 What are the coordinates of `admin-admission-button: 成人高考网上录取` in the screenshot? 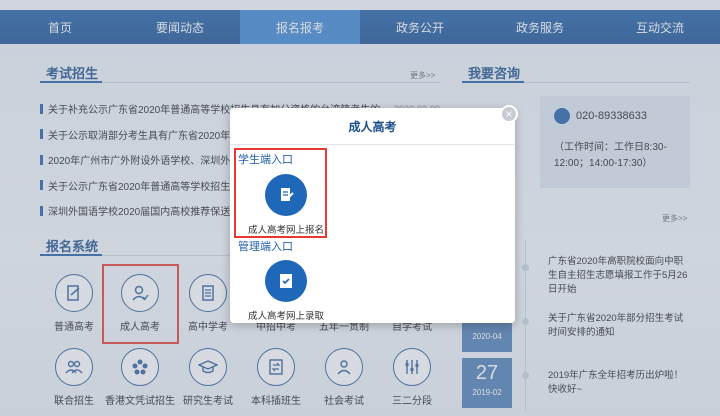 It's located at (286, 291).